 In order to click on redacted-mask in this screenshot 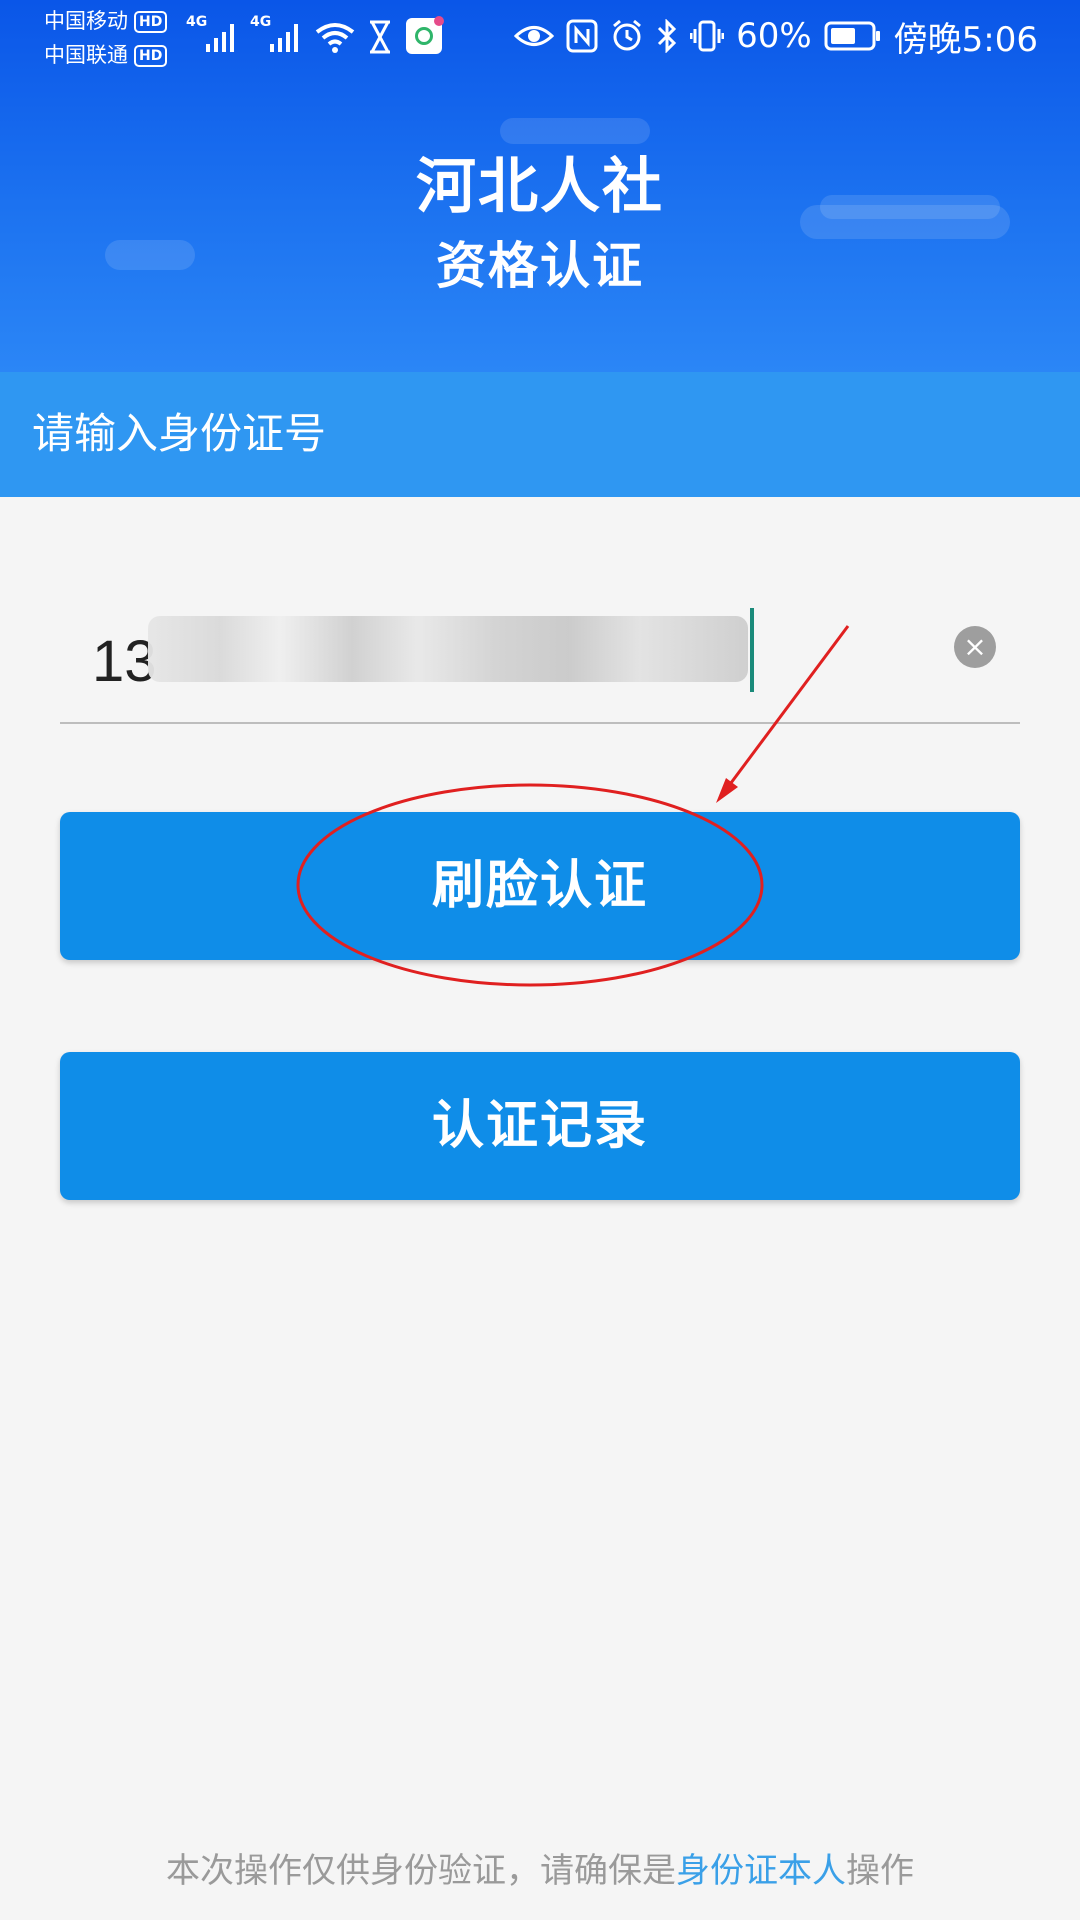, I will do `click(448, 649)`.